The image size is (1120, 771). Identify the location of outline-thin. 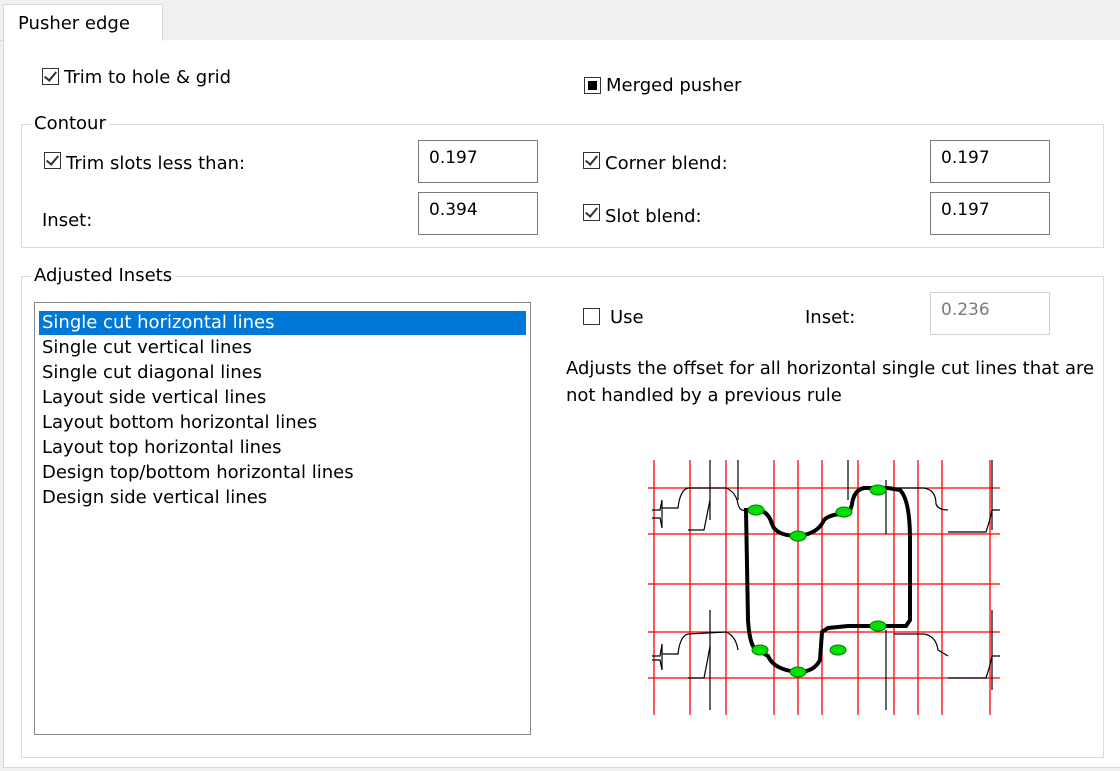
(826, 585).